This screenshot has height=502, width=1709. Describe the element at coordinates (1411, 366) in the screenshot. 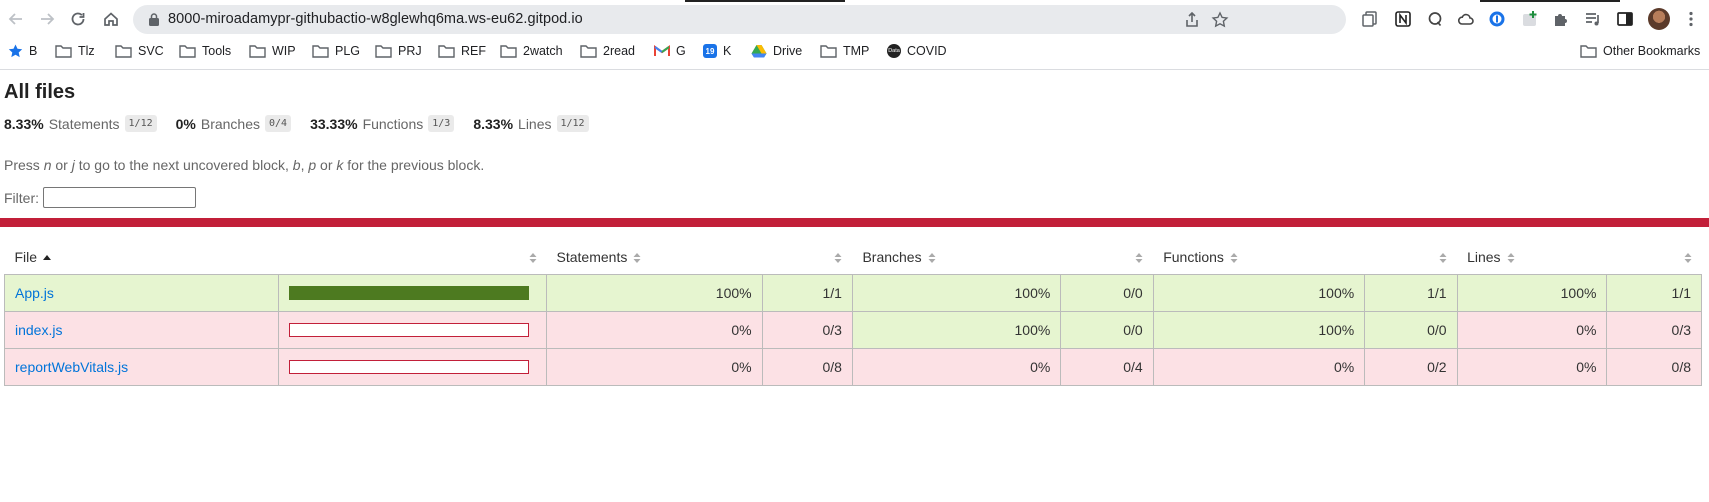

I see `functions-fraction: 0/2` at that location.